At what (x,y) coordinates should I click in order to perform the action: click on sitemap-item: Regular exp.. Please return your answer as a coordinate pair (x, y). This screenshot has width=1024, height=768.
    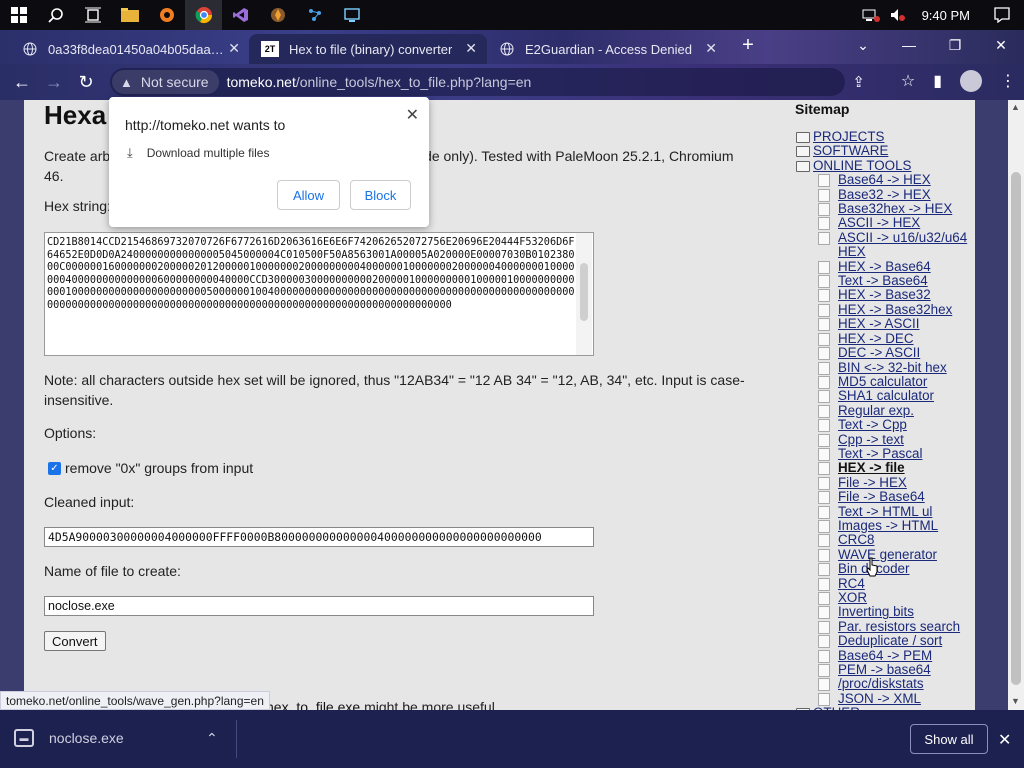
    Looking at the image, I should click on (885, 410).